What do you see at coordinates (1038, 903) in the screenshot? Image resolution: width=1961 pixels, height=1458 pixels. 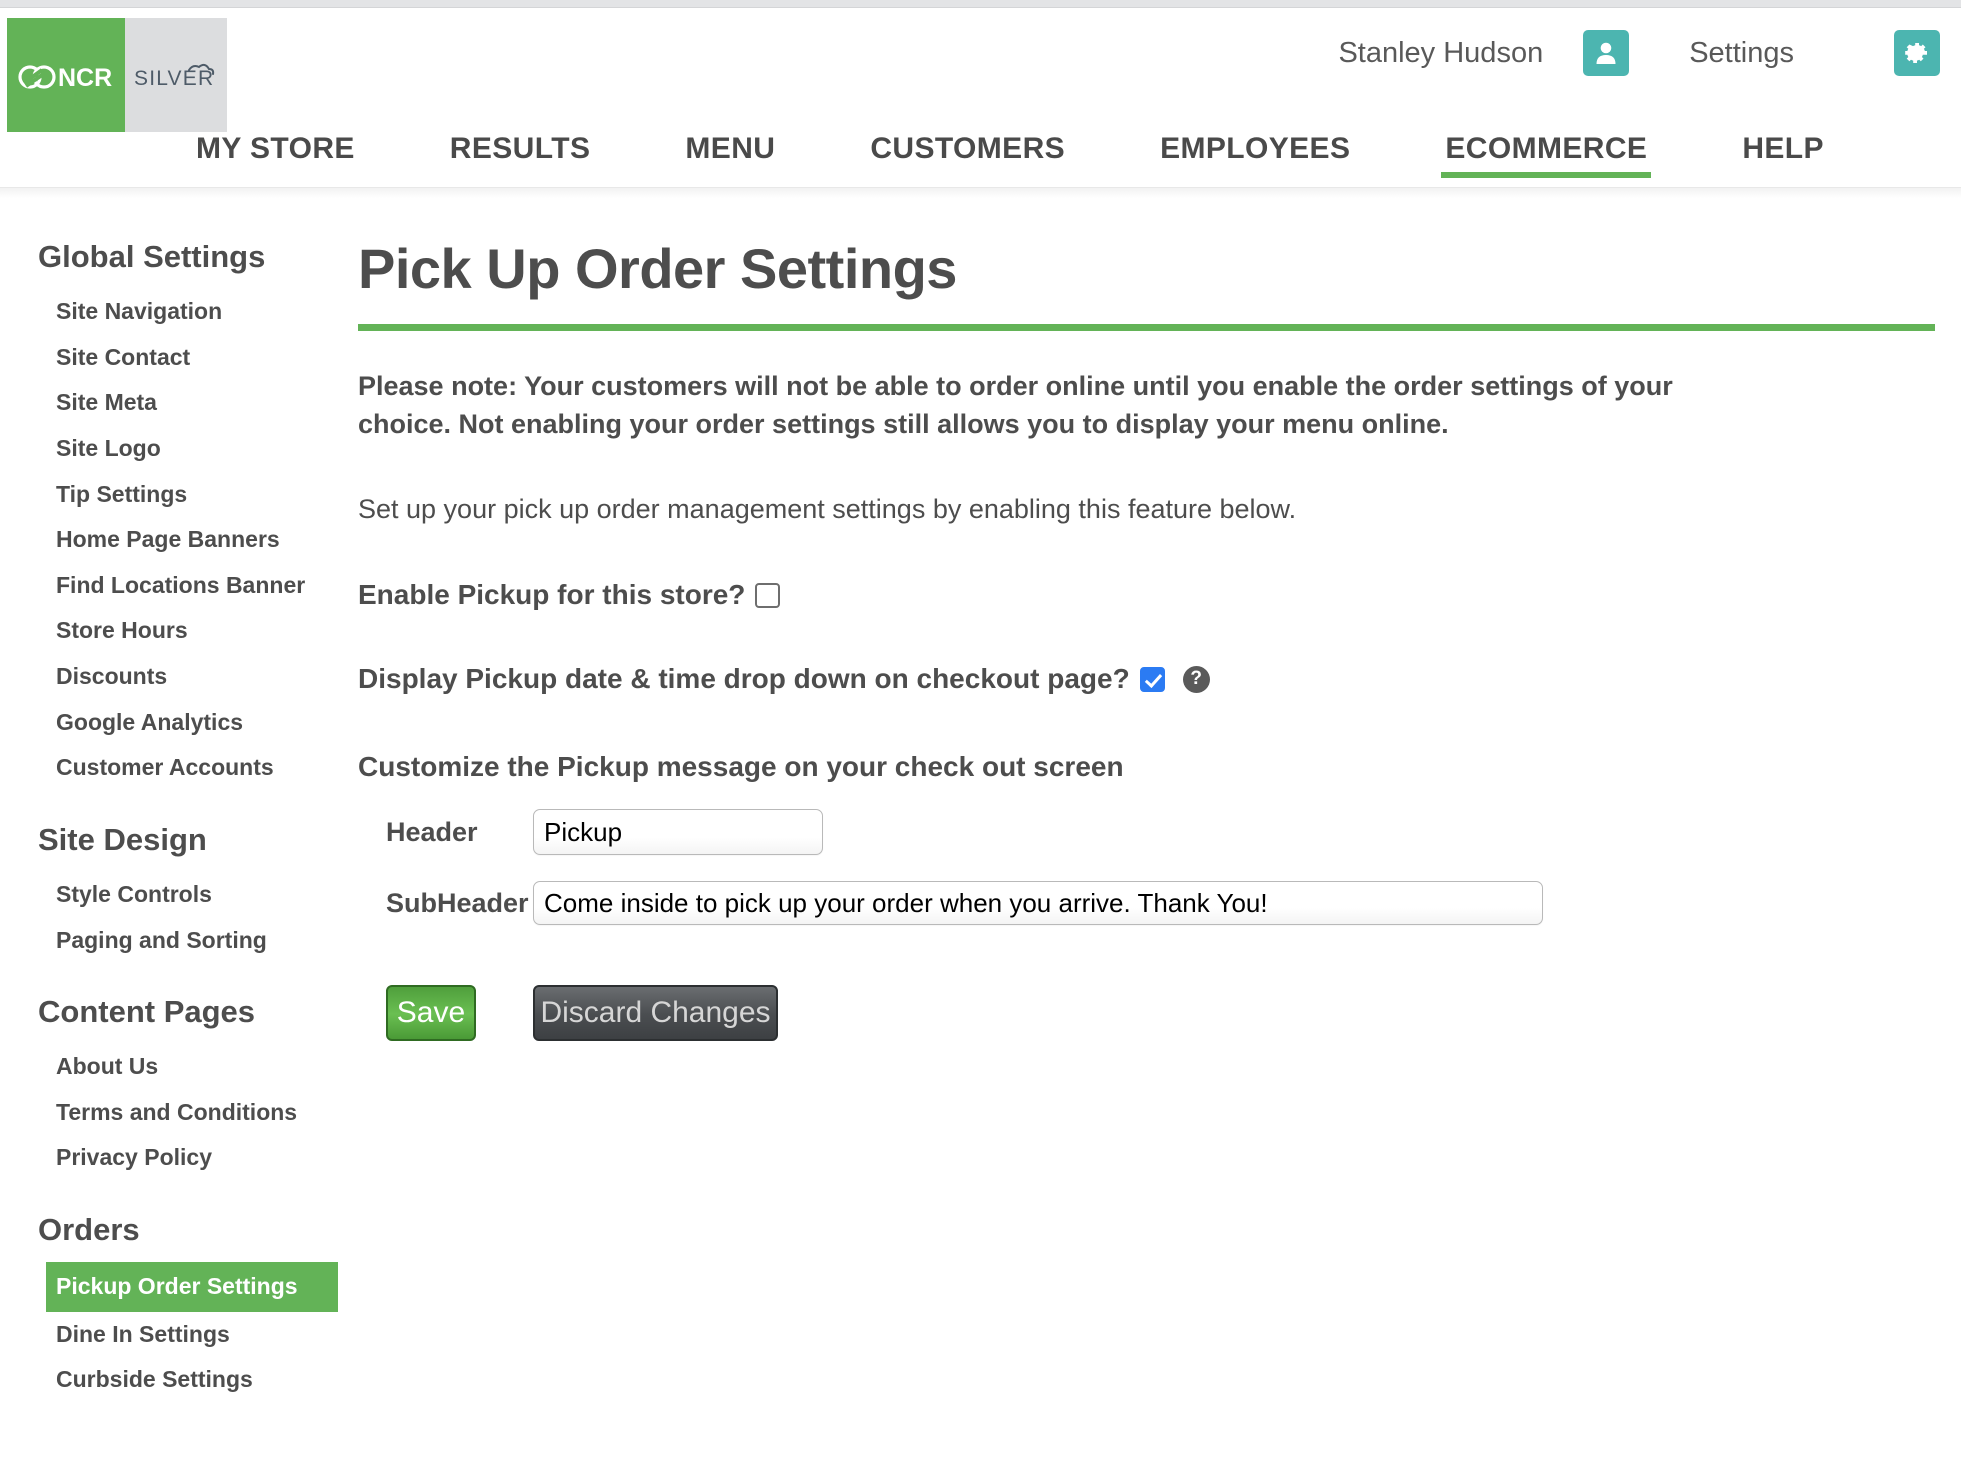 I see `subheader-input` at bounding box center [1038, 903].